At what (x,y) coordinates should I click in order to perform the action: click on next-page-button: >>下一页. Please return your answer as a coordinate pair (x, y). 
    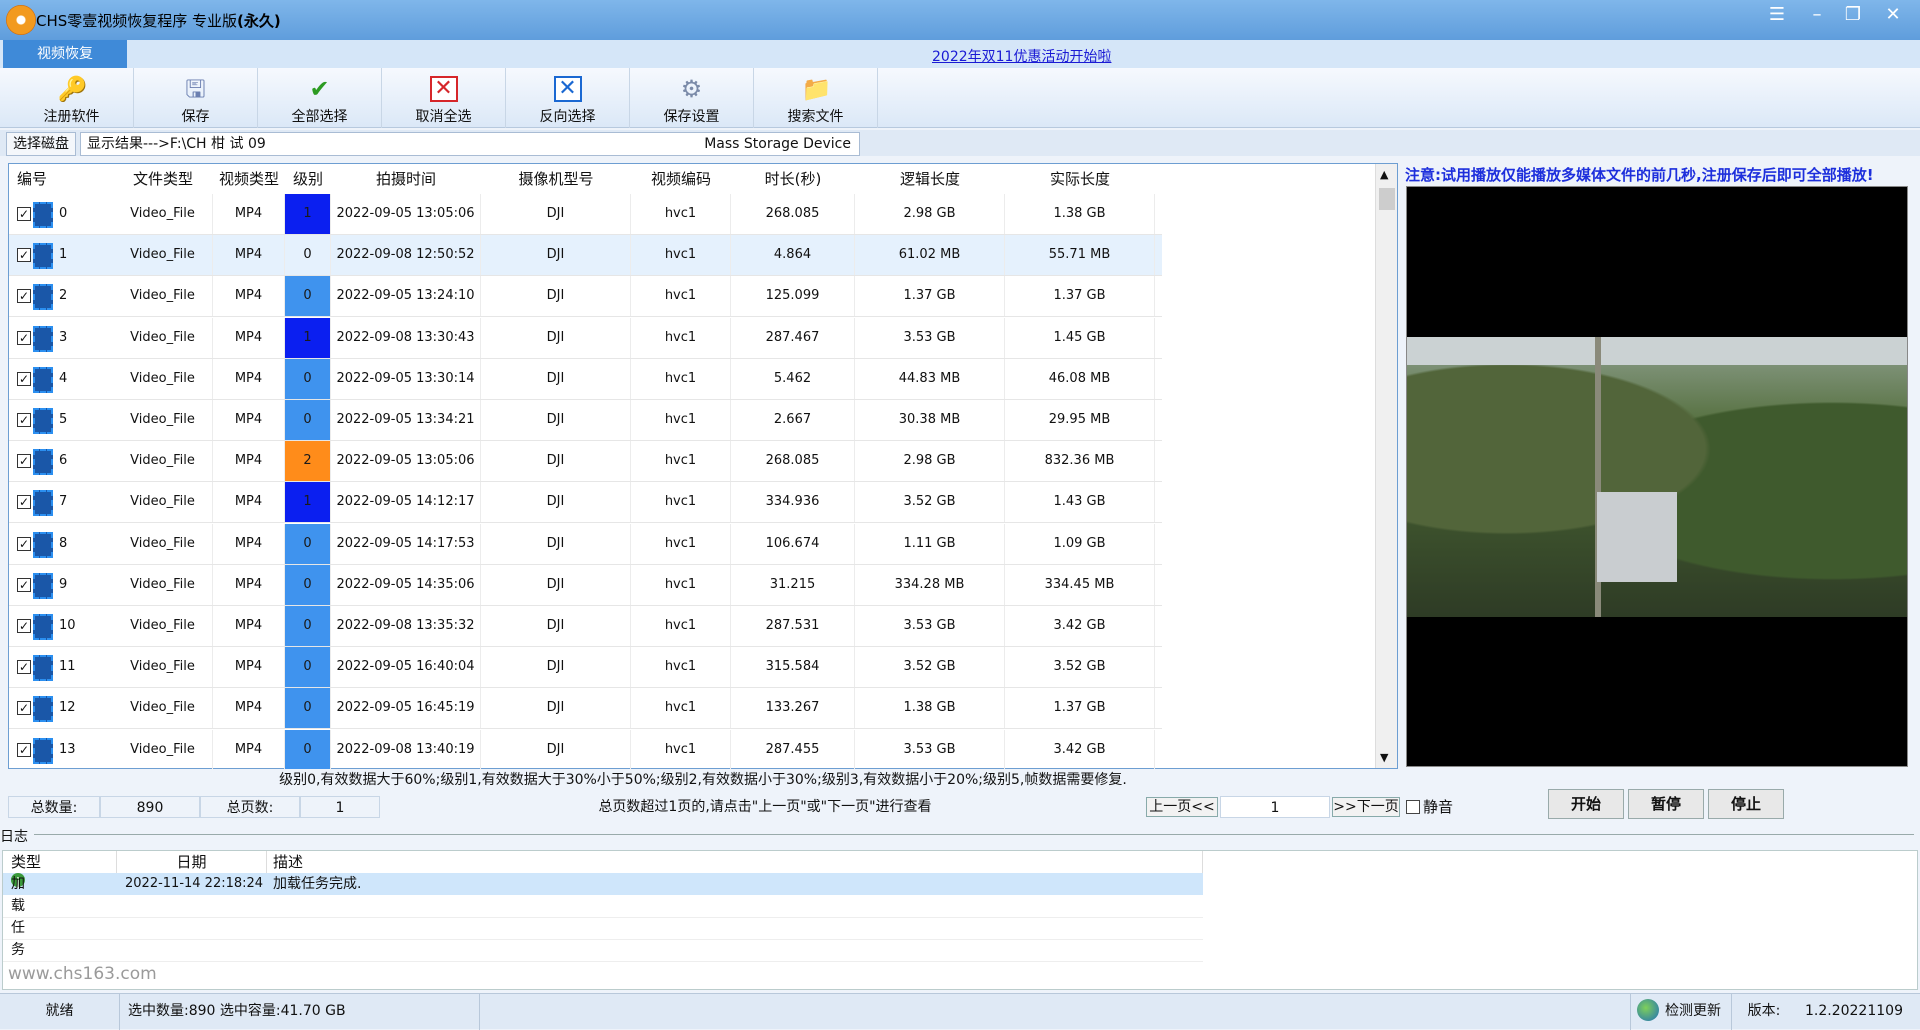
    Looking at the image, I should click on (1366, 807).